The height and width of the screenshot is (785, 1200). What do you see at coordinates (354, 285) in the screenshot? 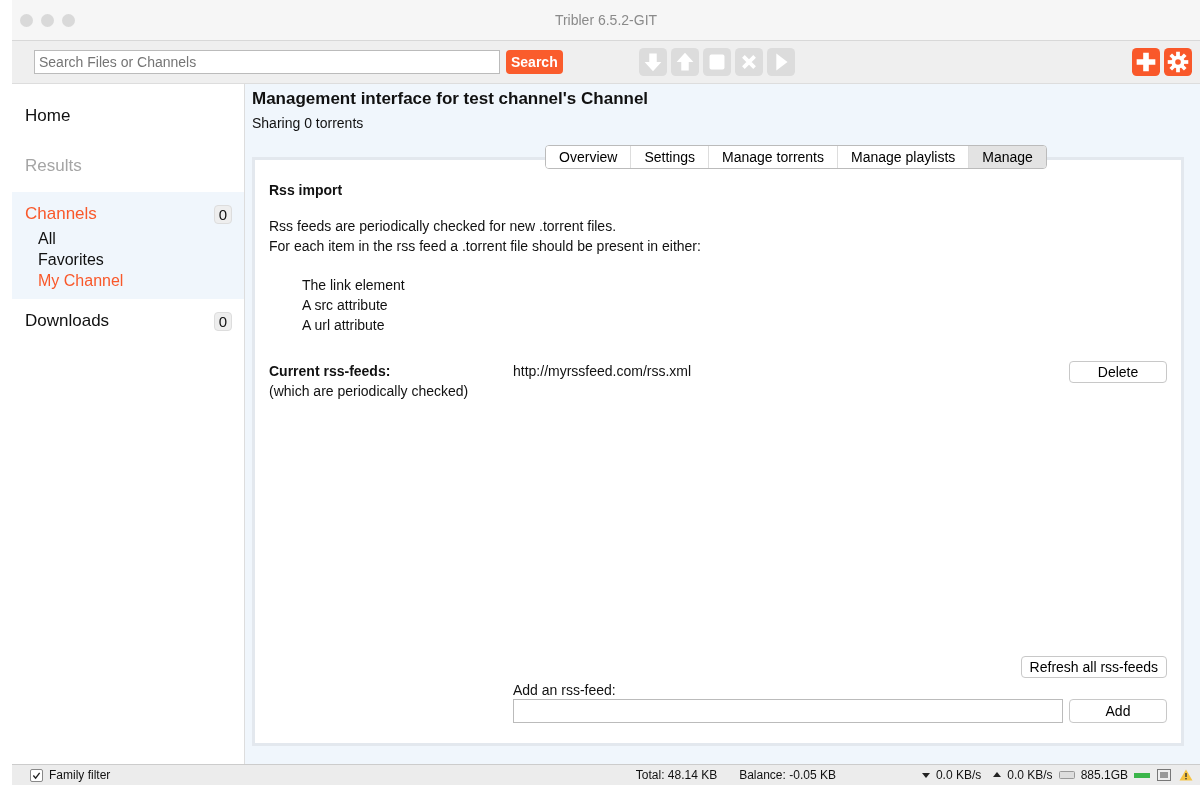
I see `option-text: The link element` at bounding box center [354, 285].